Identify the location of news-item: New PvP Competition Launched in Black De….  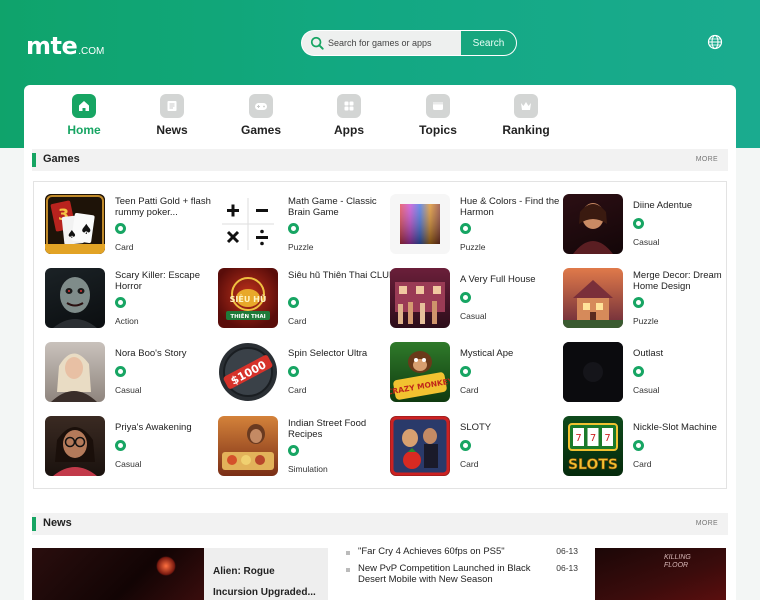
(462, 574).